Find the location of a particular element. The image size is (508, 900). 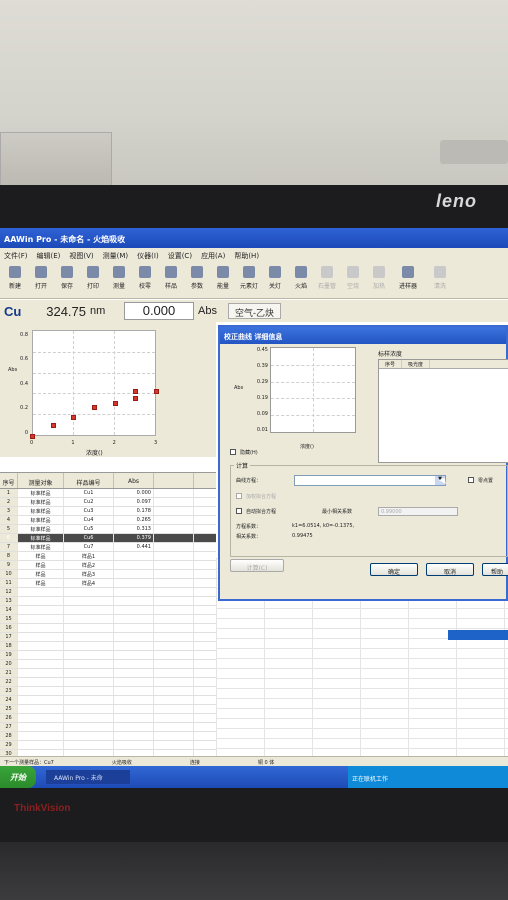

std-table: 序号 吸光度 is located at coordinates (443, 411).